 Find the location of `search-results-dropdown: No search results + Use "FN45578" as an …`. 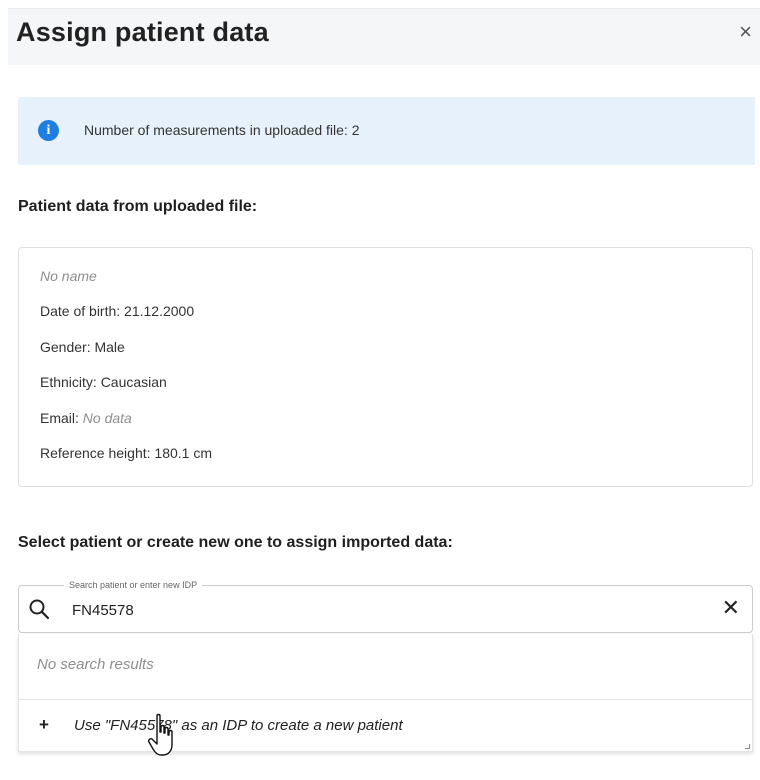

search-results-dropdown: No search results + Use "FN45578" as an … is located at coordinates (385, 693).